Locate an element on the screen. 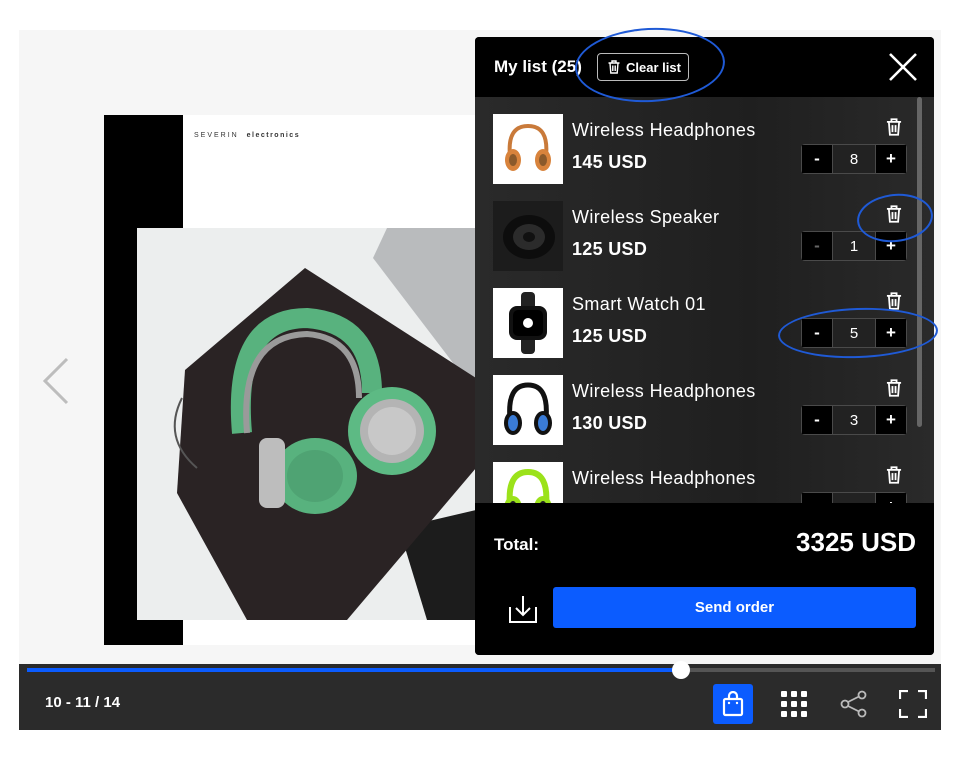  grid-view-button is located at coordinates (794, 704).